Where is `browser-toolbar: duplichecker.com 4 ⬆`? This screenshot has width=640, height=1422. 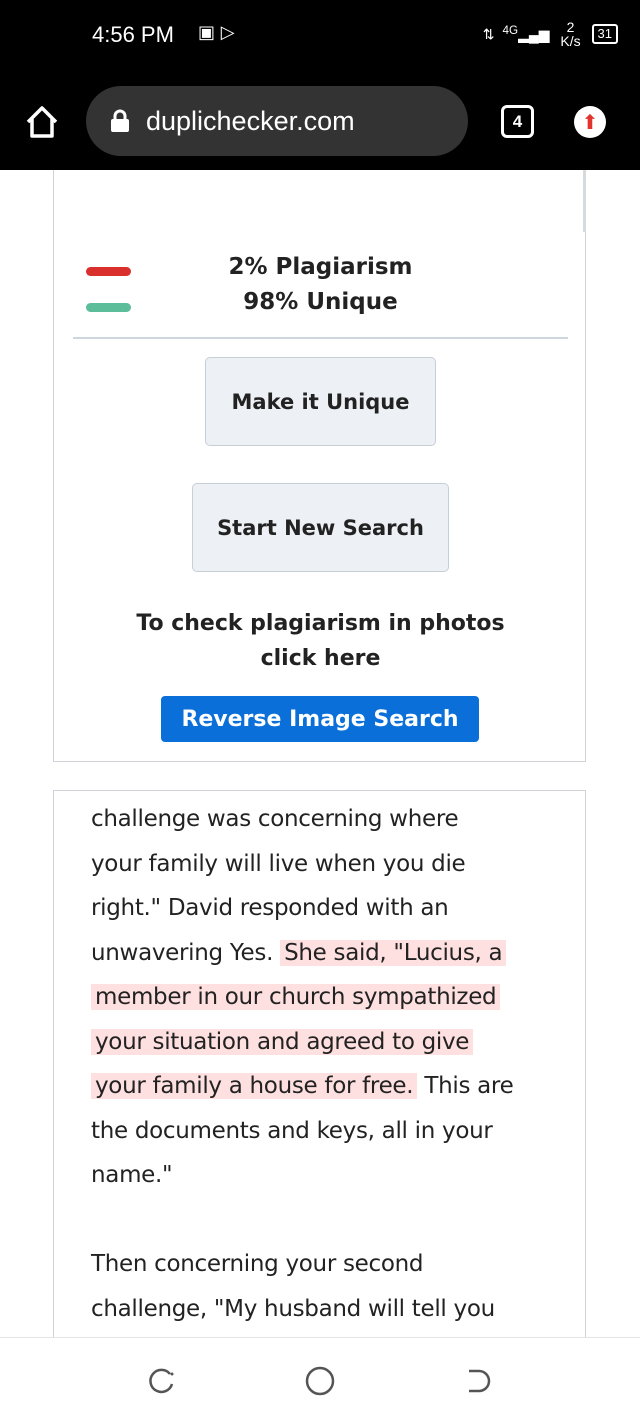 browser-toolbar: duplichecker.com 4 ⬆ is located at coordinates (320, 121).